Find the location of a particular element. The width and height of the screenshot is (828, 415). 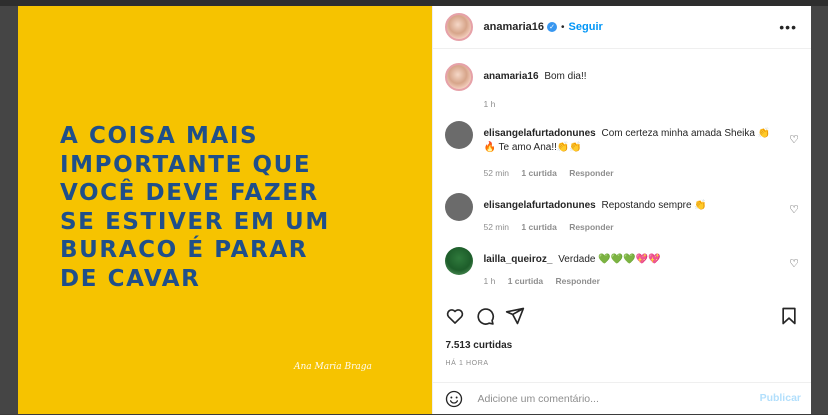

post-header: anamaria16 ✓ • Seguir ••• is located at coordinates (622, 27).